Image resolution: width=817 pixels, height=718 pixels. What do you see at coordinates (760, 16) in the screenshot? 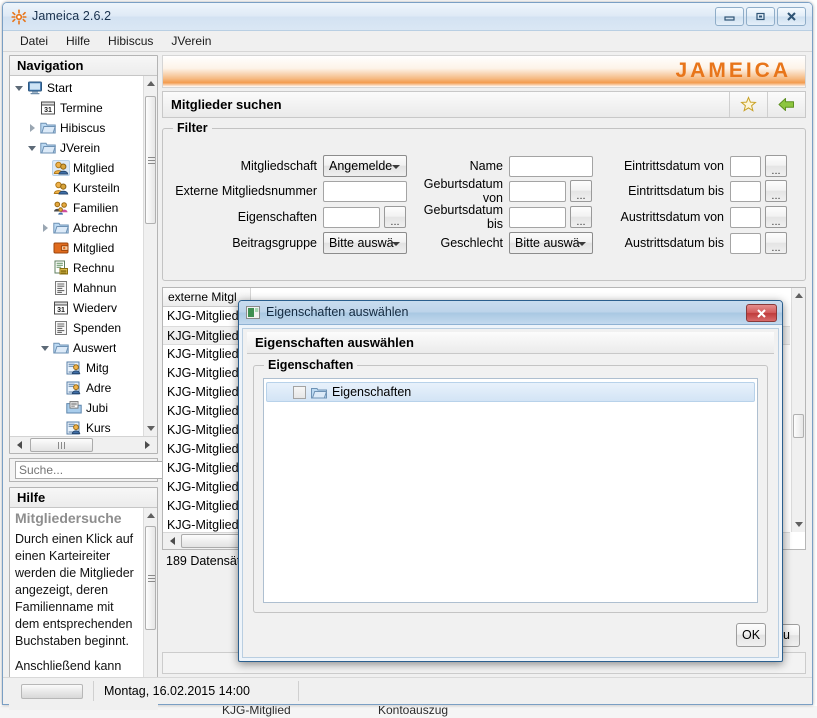
I see `maximize-button` at bounding box center [760, 16].